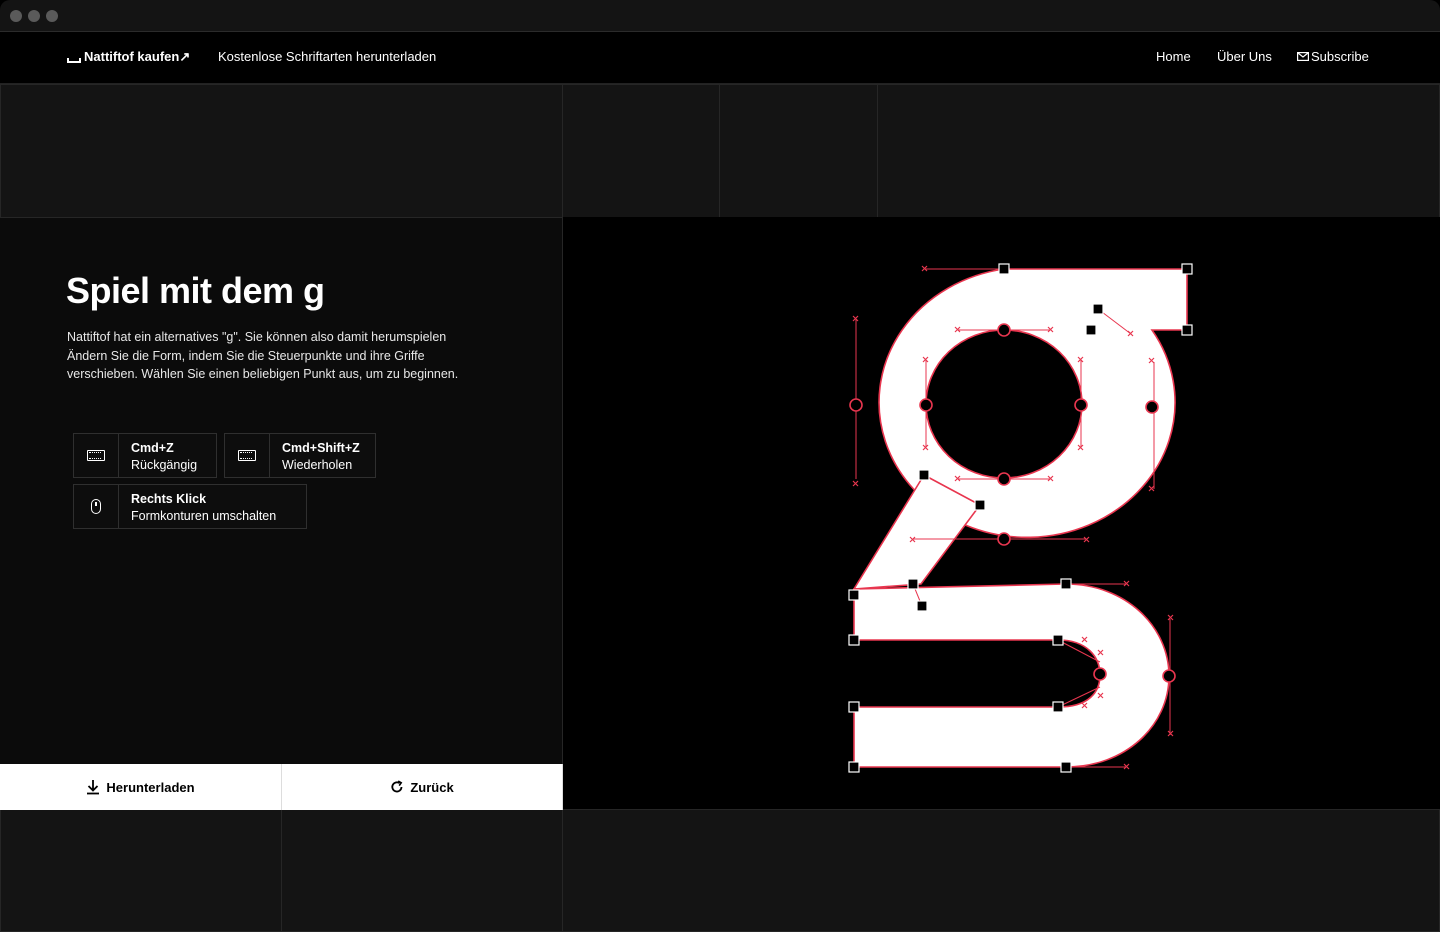  I want to click on nav-subscribe-link: Subscribe, so click(1333, 57).